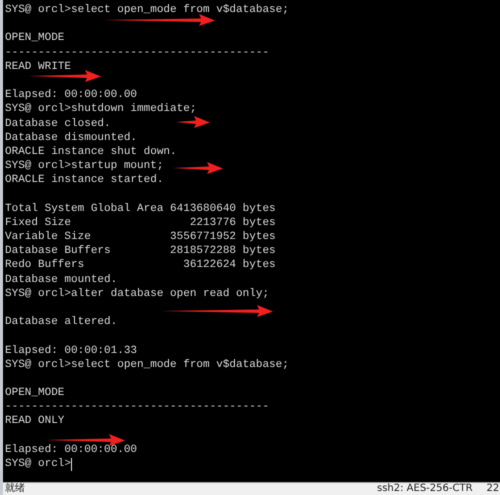  Describe the element at coordinates (71, 137) in the screenshot. I see `terminal-line: Database dismounted.` at that location.